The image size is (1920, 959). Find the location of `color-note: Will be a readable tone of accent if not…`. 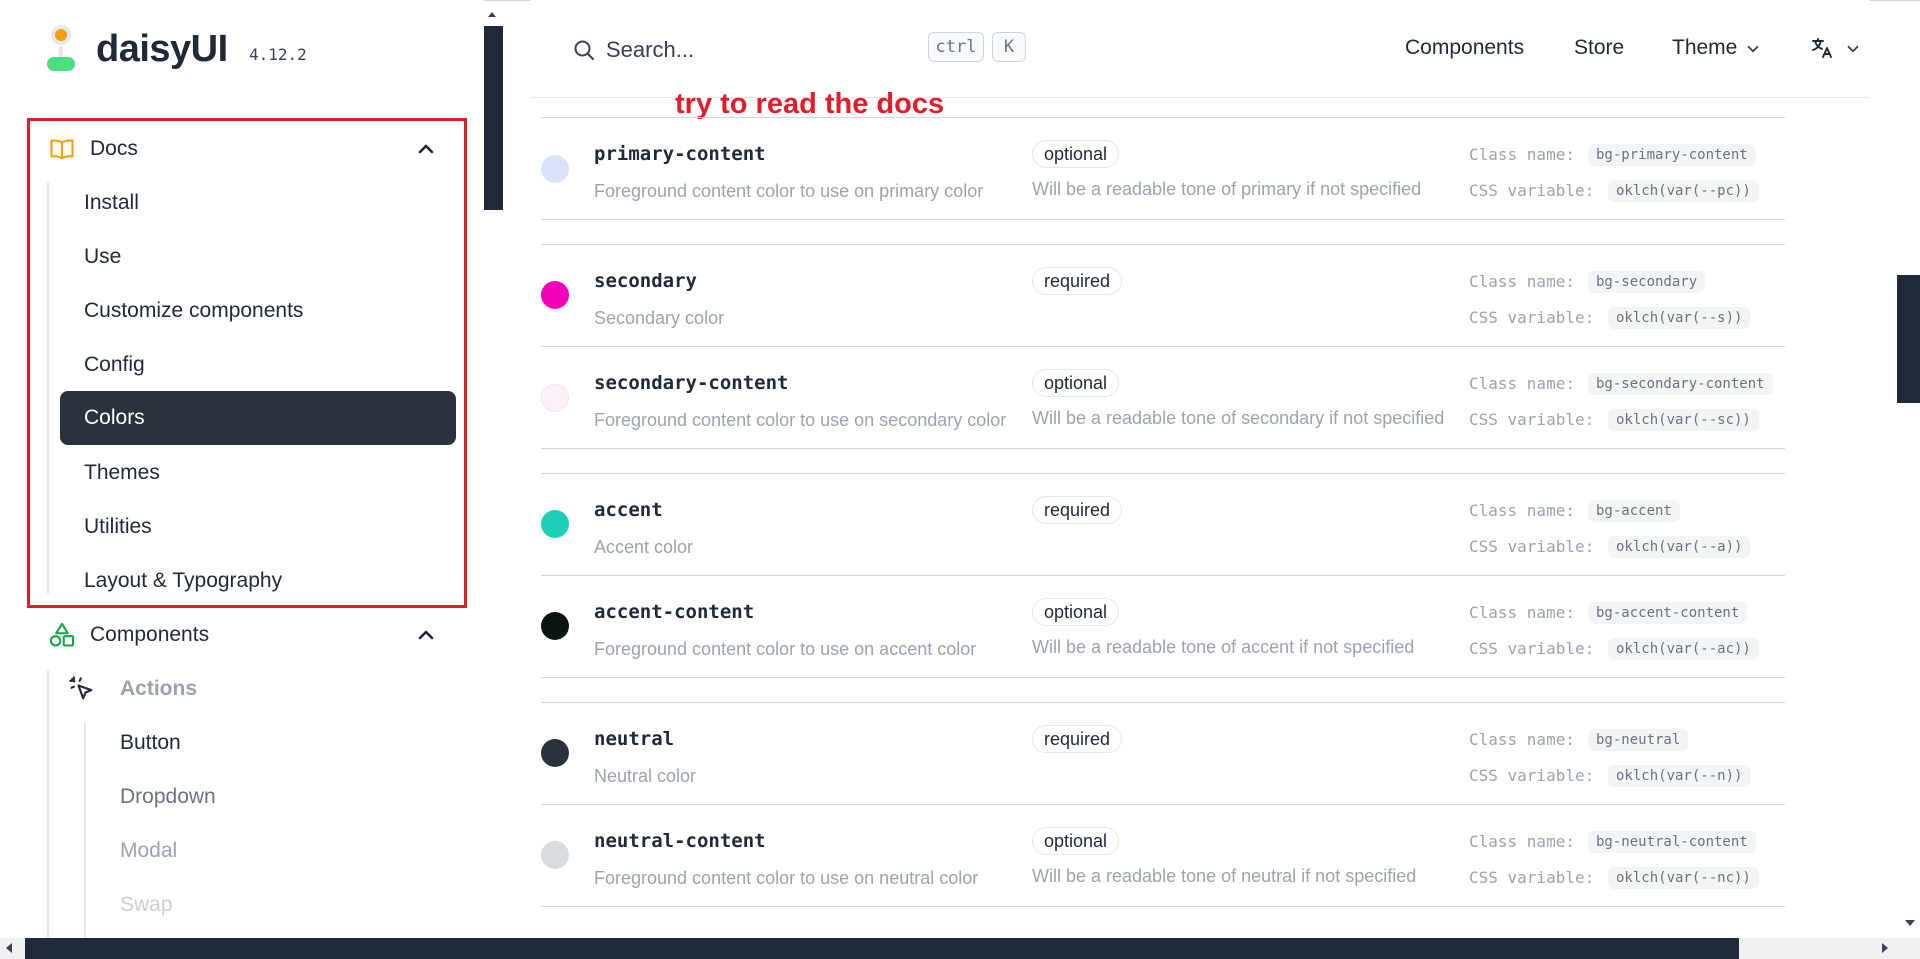

color-note: Will be a readable tone of accent if not… is located at coordinates (1223, 647).